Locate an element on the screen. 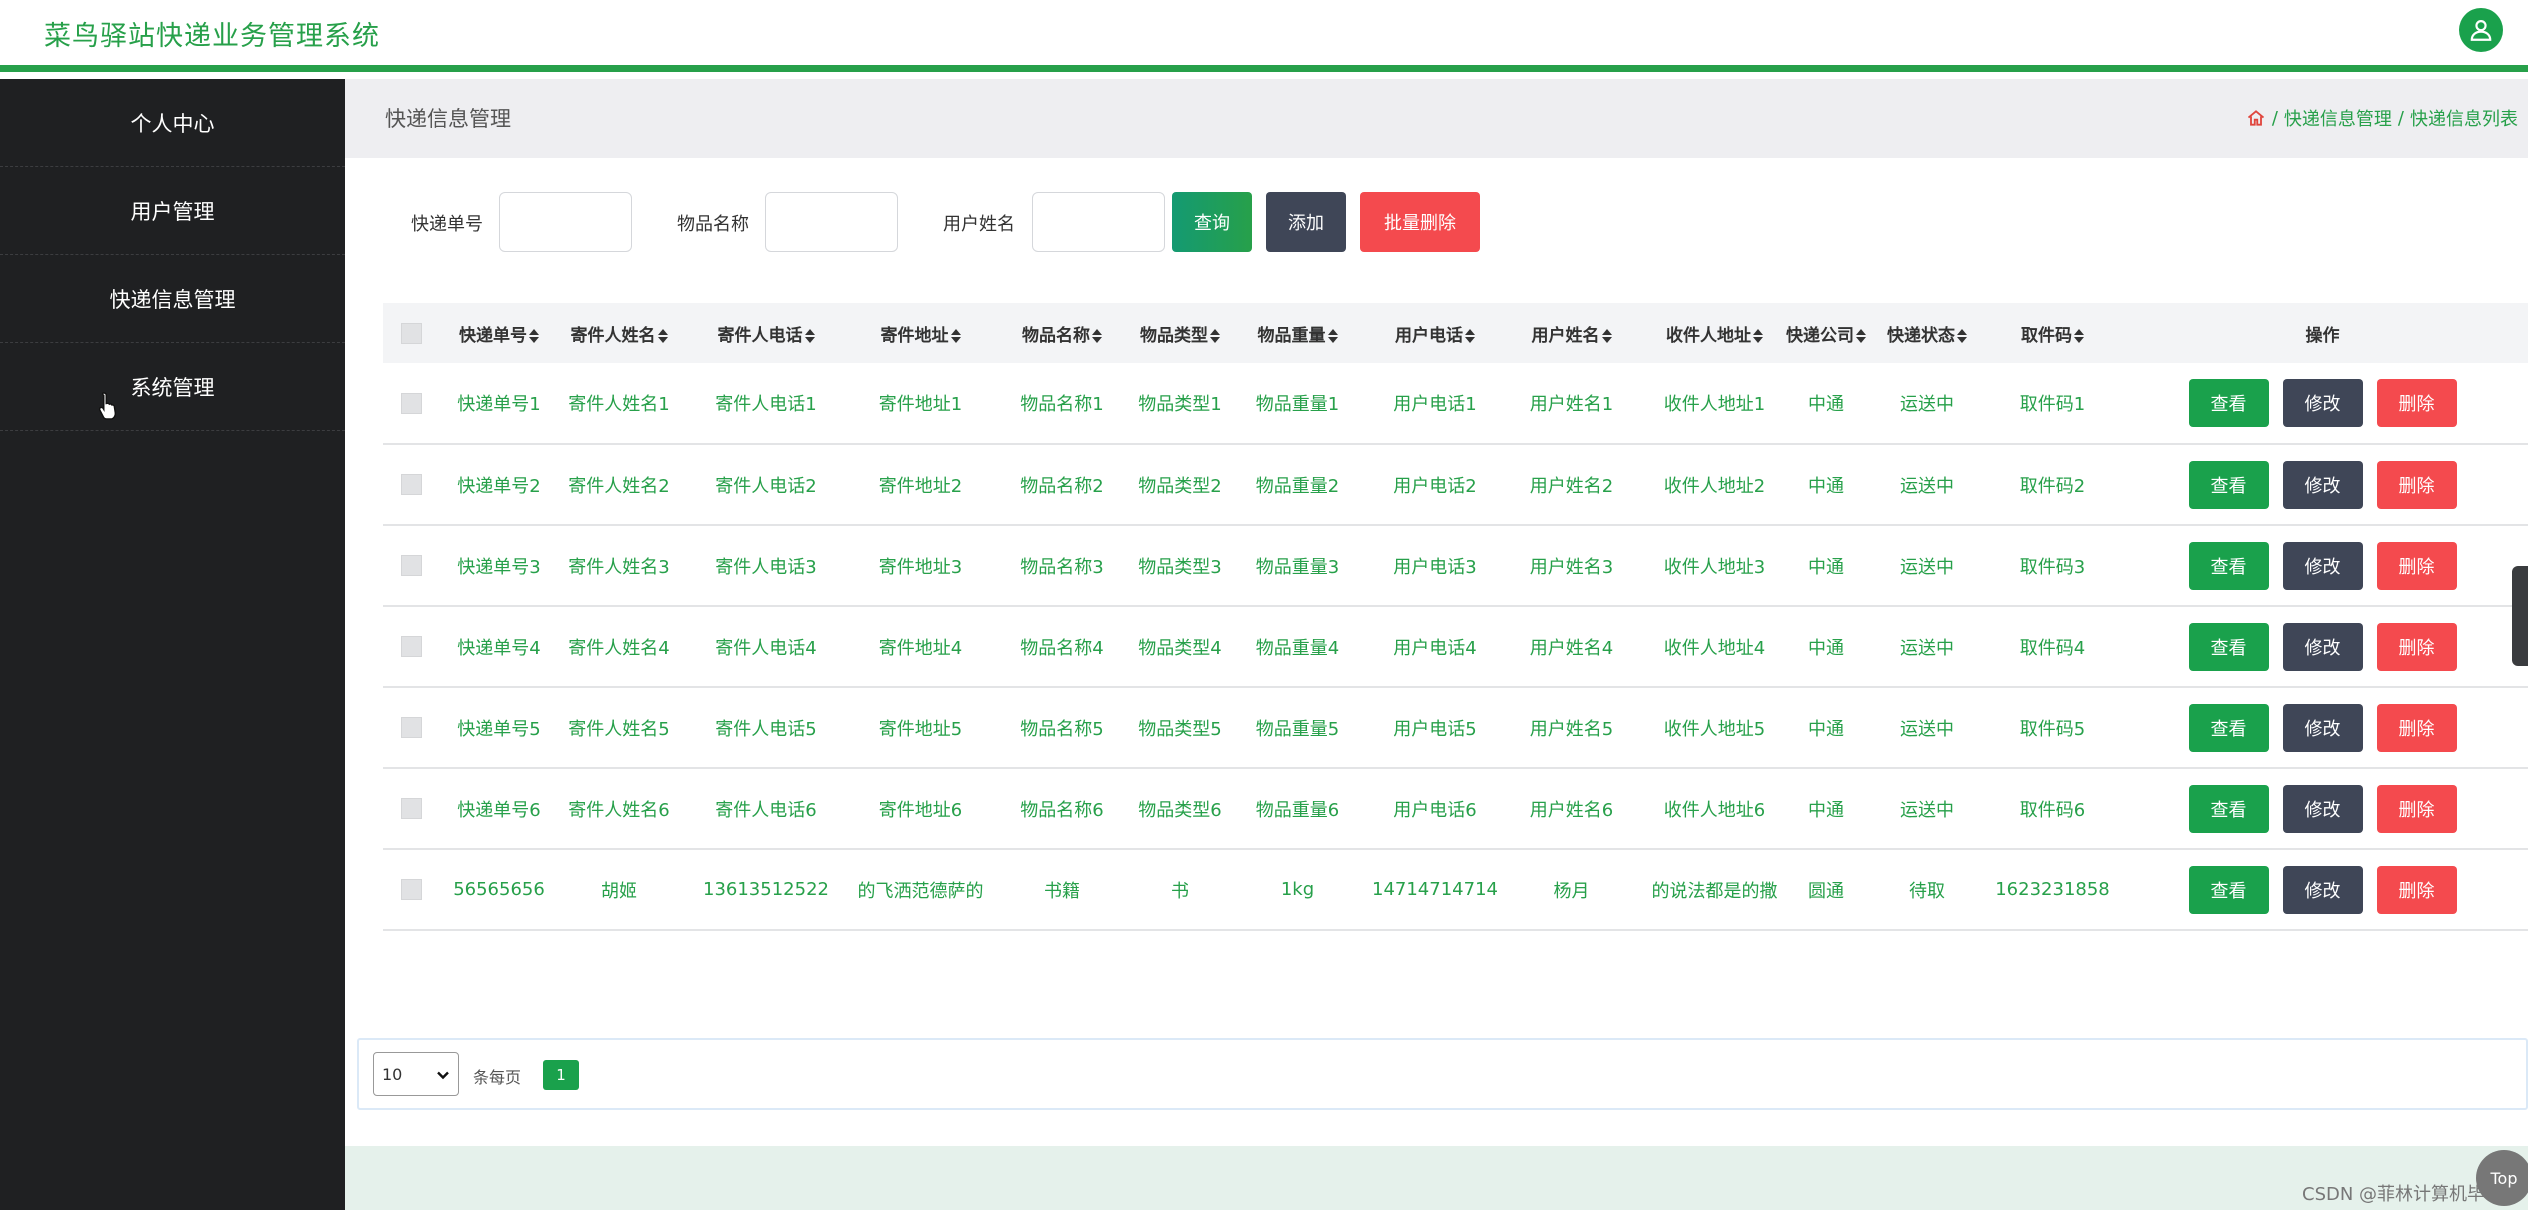 The width and height of the screenshot is (2528, 1210). table-cell: 物品名称5 is located at coordinates (1062, 729).